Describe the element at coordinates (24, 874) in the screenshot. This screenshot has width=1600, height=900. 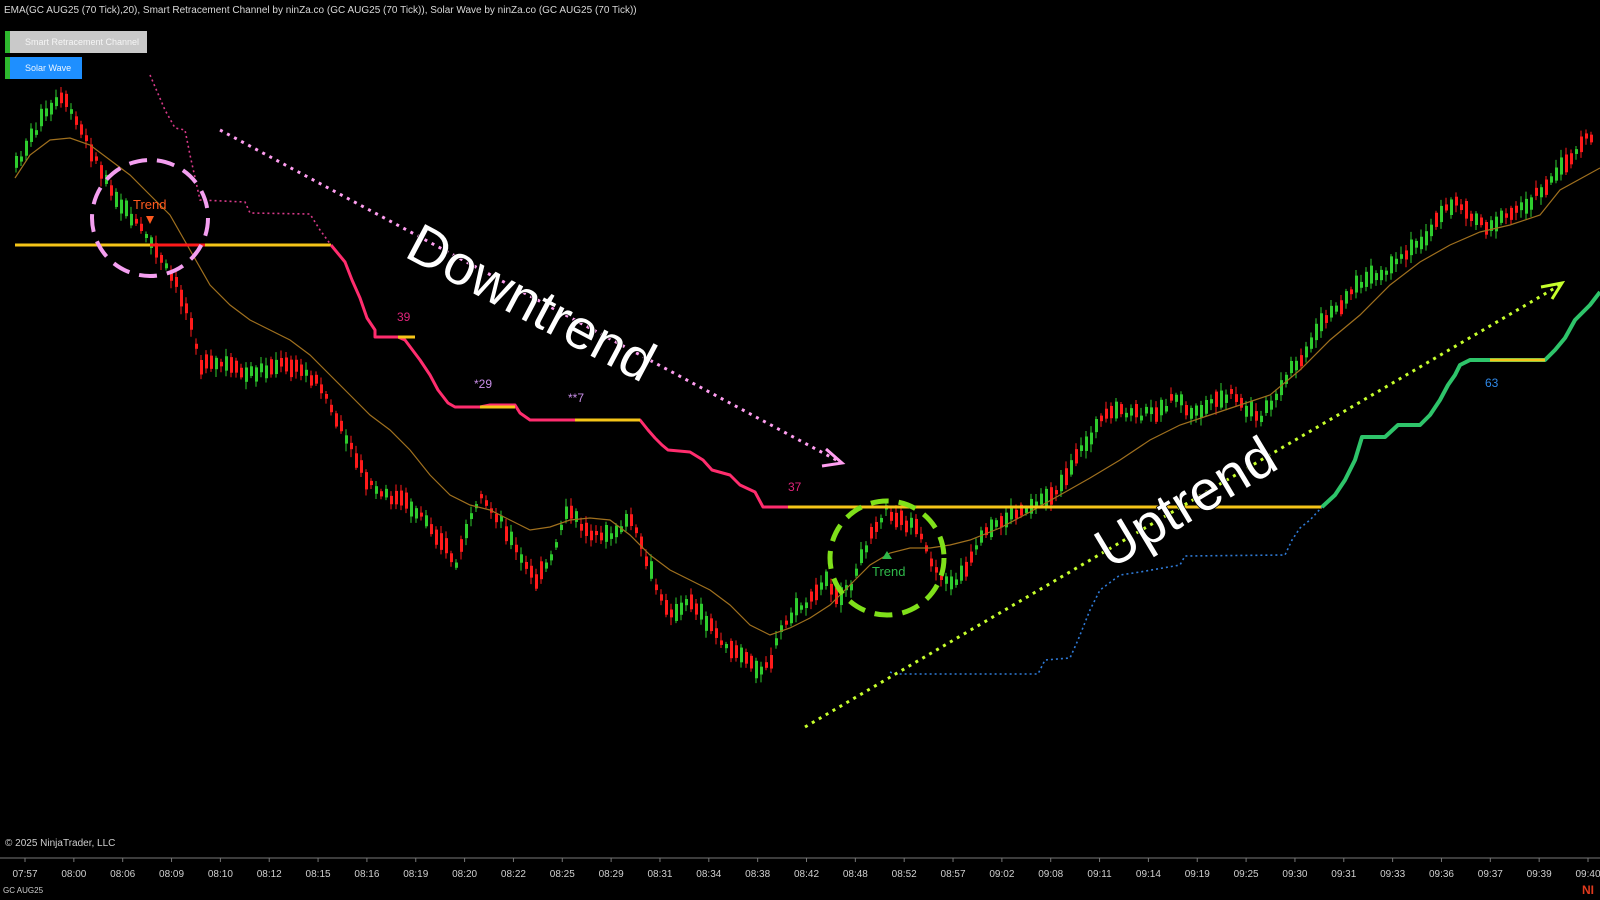
I see `x-tick-label: 07:57` at that location.